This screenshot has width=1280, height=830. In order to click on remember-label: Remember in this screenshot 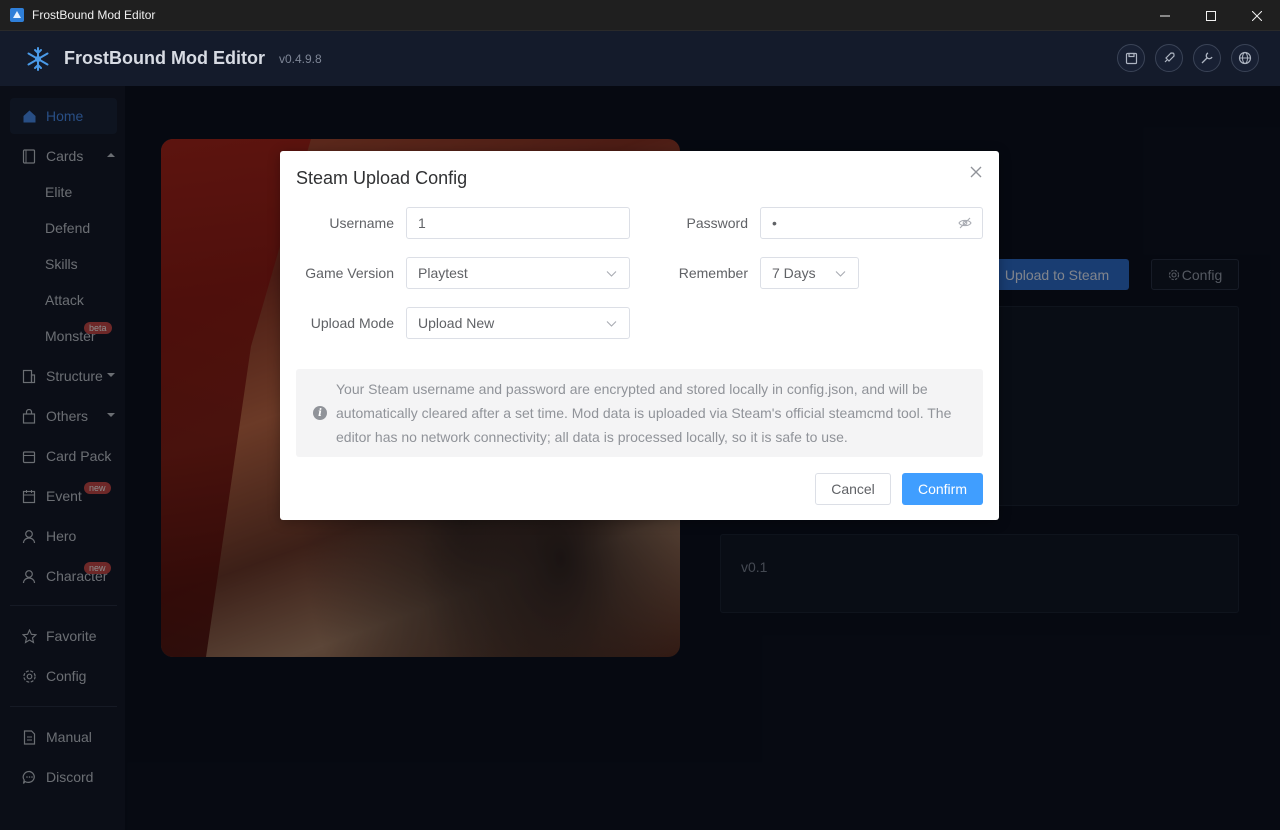, I will do `click(713, 273)`.